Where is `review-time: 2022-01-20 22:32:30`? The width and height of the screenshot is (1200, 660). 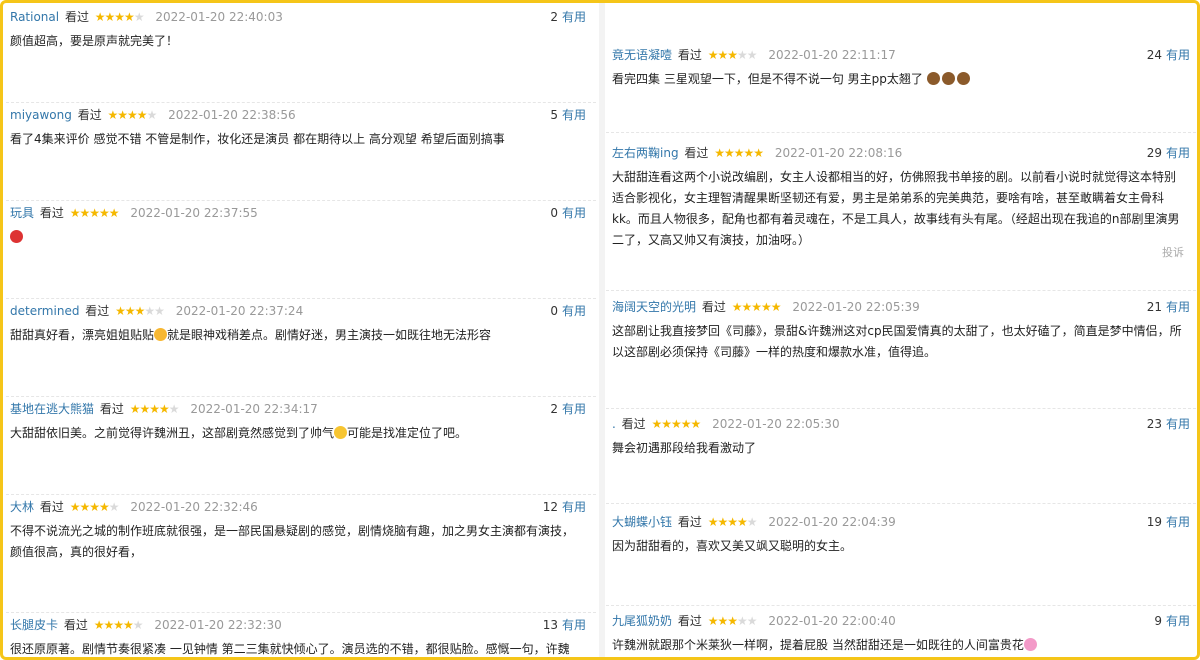 review-time: 2022-01-20 22:32:30 is located at coordinates (218, 625).